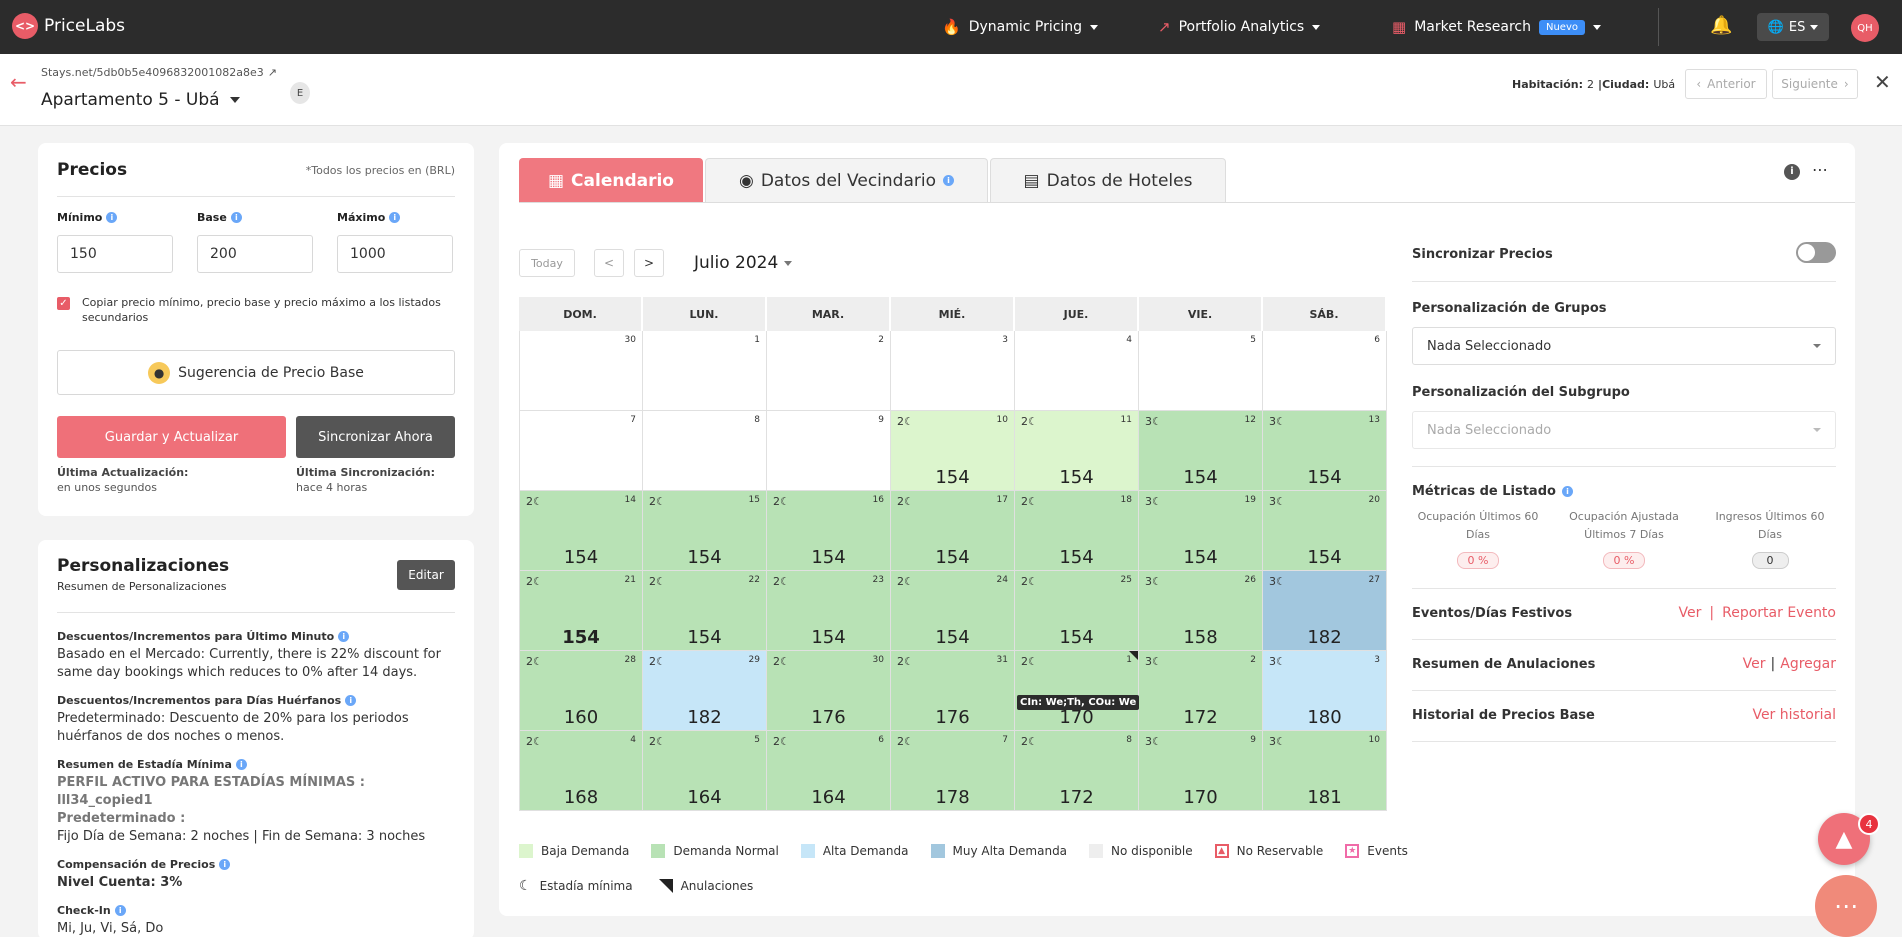 The image size is (1902, 937). What do you see at coordinates (547, 263) in the screenshot?
I see `today-button: Today` at bounding box center [547, 263].